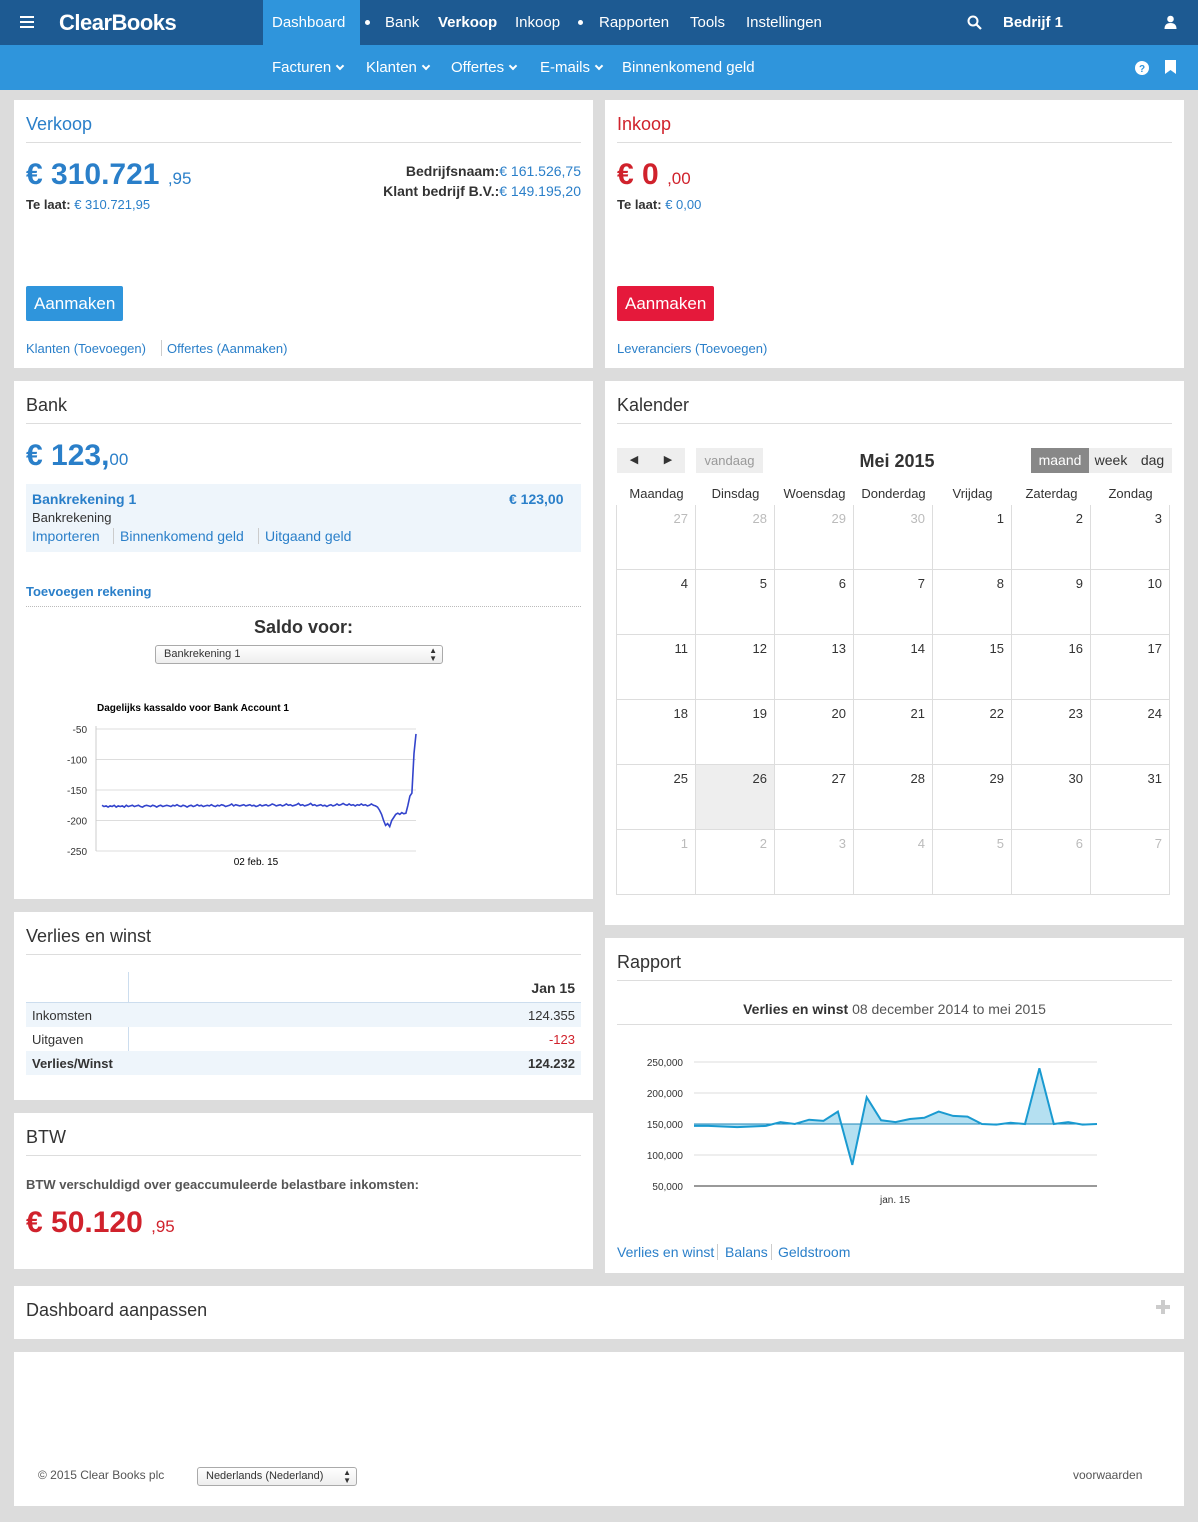  I want to click on weekday-header: Donderdag, so click(893, 493).